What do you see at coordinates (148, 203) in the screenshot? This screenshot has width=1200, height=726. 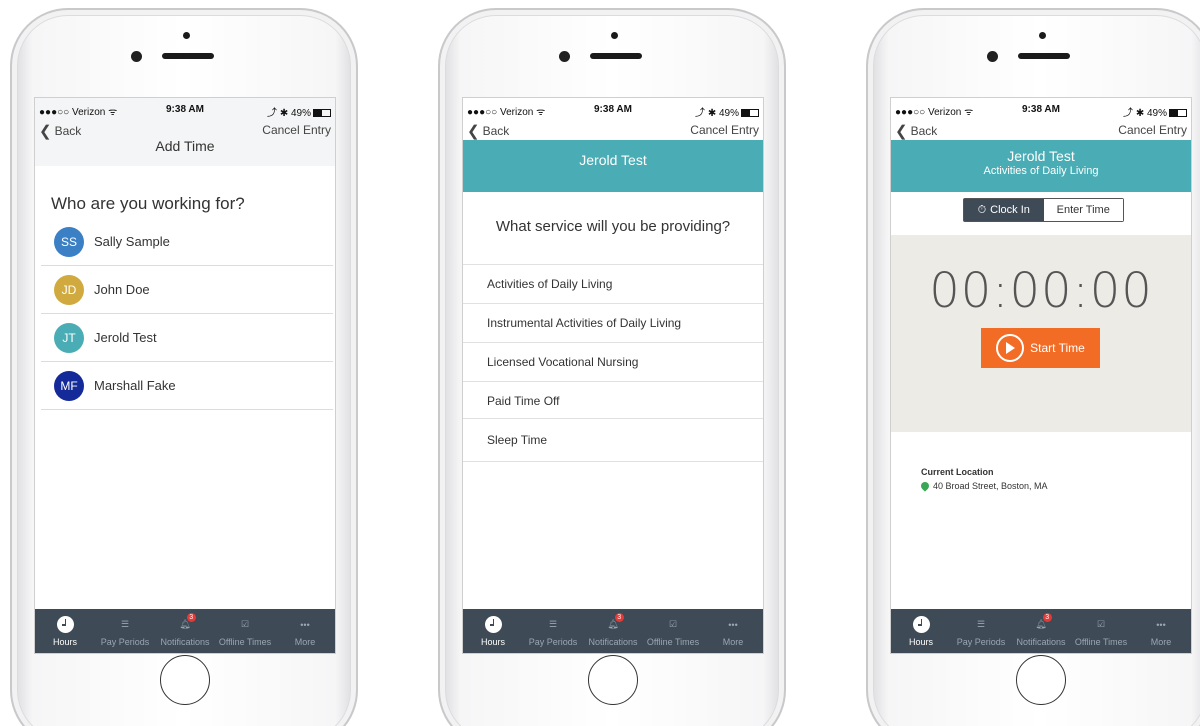 I see `client-question: Who are you working for?` at bounding box center [148, 203].